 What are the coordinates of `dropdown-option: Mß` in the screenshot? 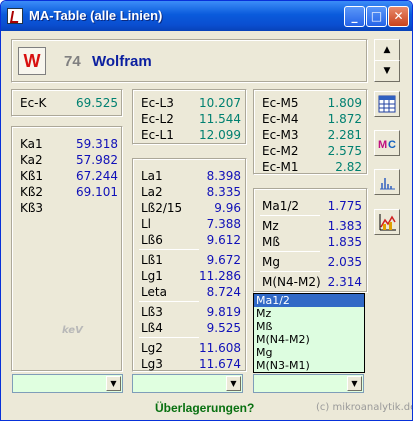 It's located at (309, 326).